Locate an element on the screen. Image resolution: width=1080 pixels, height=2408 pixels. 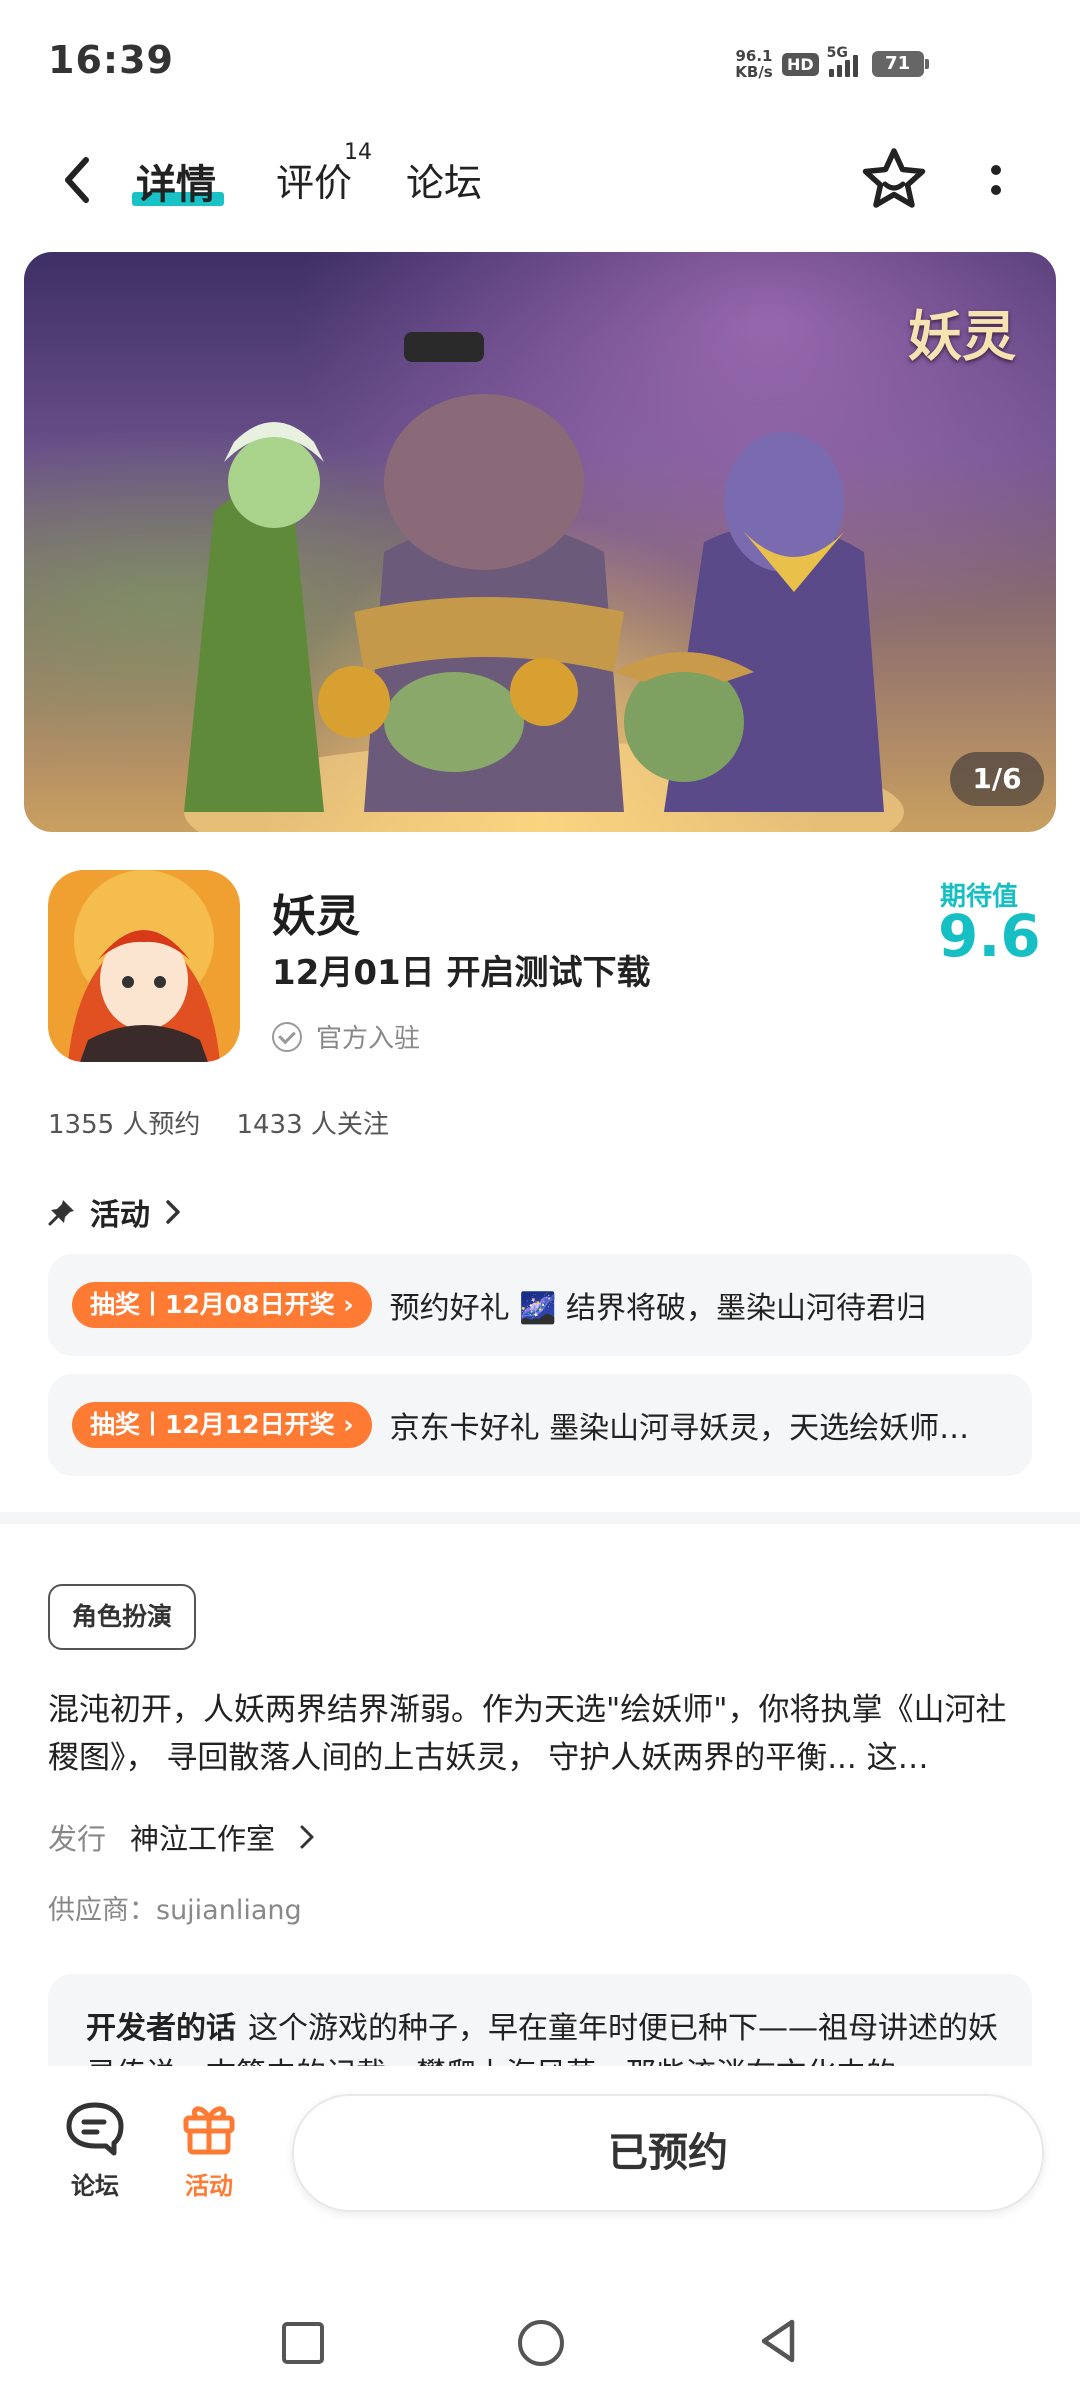
section-divider is located at coordinates (540, 1518).